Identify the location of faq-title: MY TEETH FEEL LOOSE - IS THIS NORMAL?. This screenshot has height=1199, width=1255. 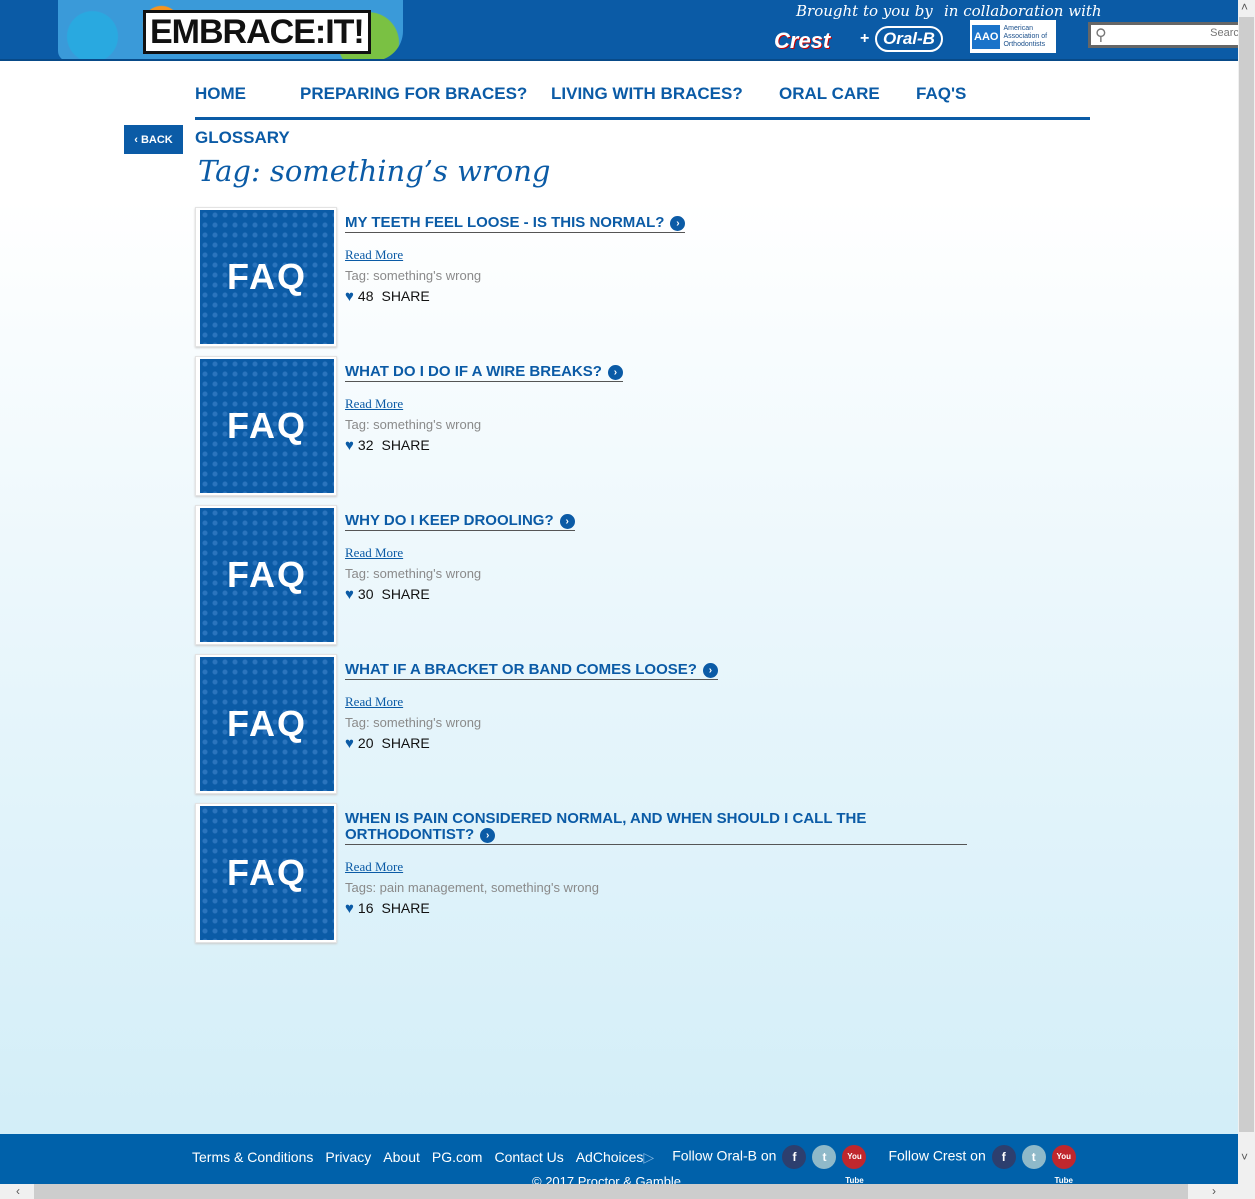
(505, 222).